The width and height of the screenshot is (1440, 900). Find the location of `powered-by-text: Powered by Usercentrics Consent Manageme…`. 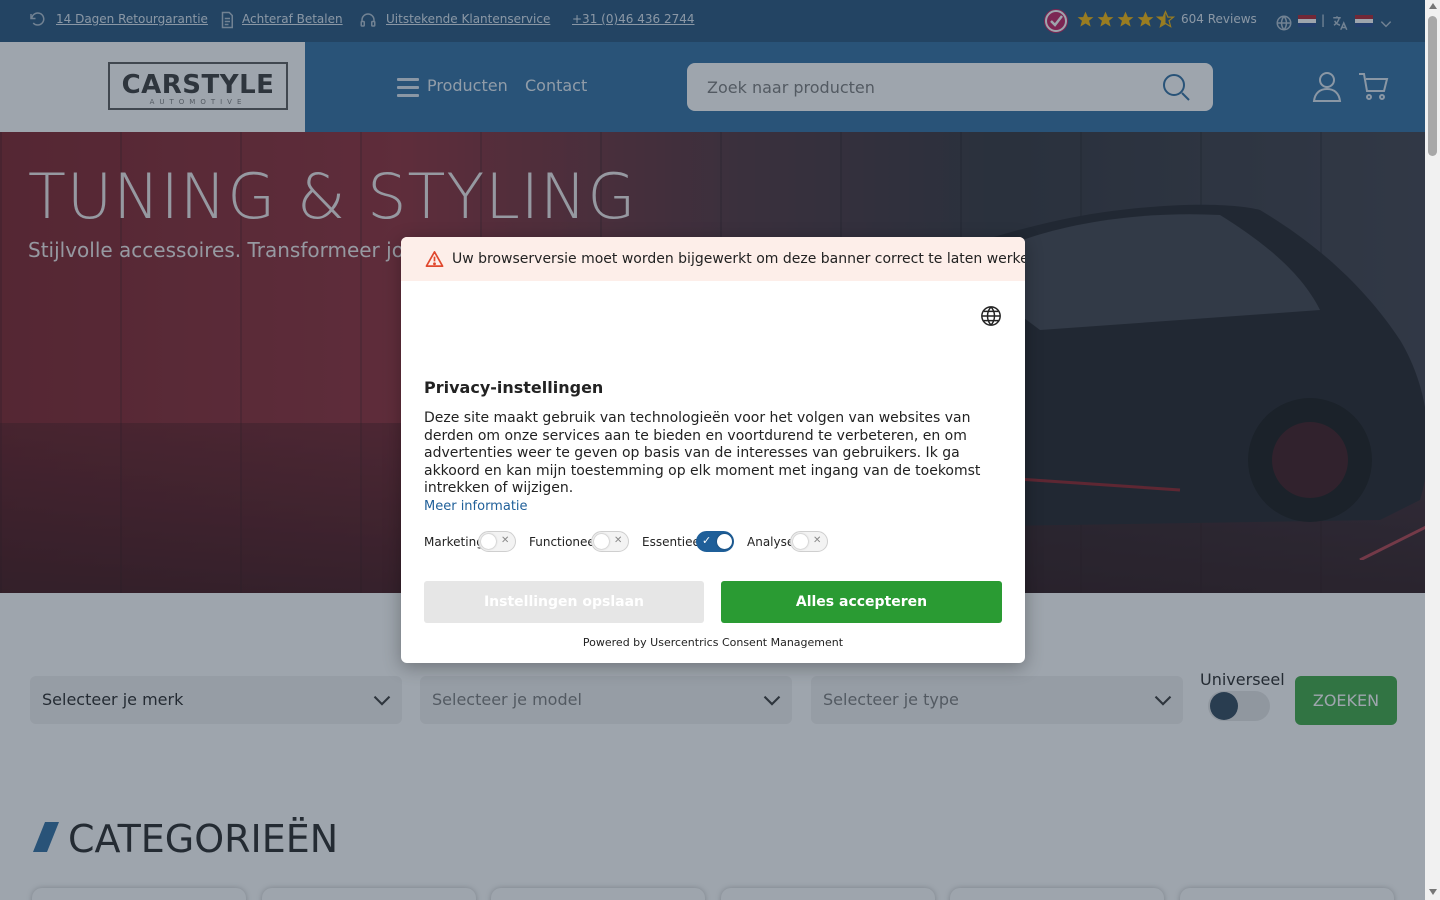

powered-by-text: Powered by Usercentrics Consent Manageme… is located at coordinates (713, 642).